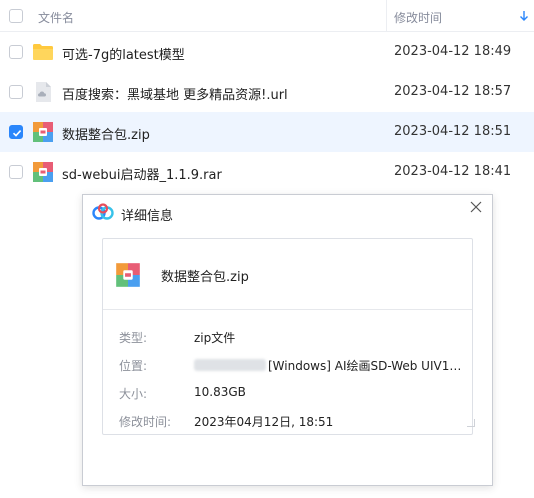 This screenshot has width=534, height=498. What do you see at coordinates (145, 422) in the screenshot?
I see `modified-time-label: 修改时间:` at bounding box center [145, 422].